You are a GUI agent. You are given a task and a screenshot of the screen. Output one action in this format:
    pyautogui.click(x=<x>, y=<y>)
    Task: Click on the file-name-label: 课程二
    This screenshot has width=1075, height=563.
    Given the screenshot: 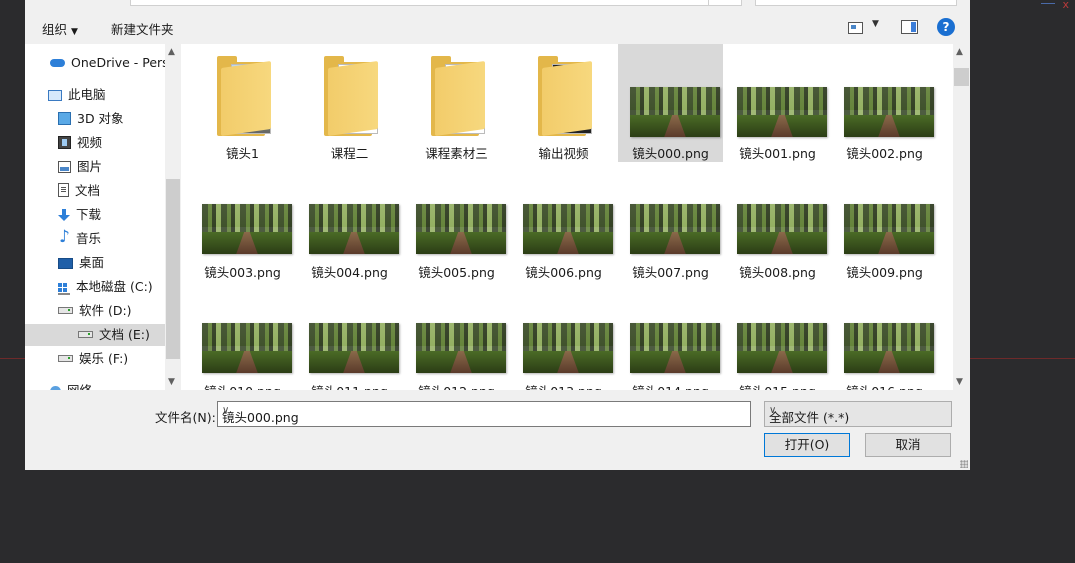 What is the action you would take?
    pyautogui.click(x=349, y=153)
    